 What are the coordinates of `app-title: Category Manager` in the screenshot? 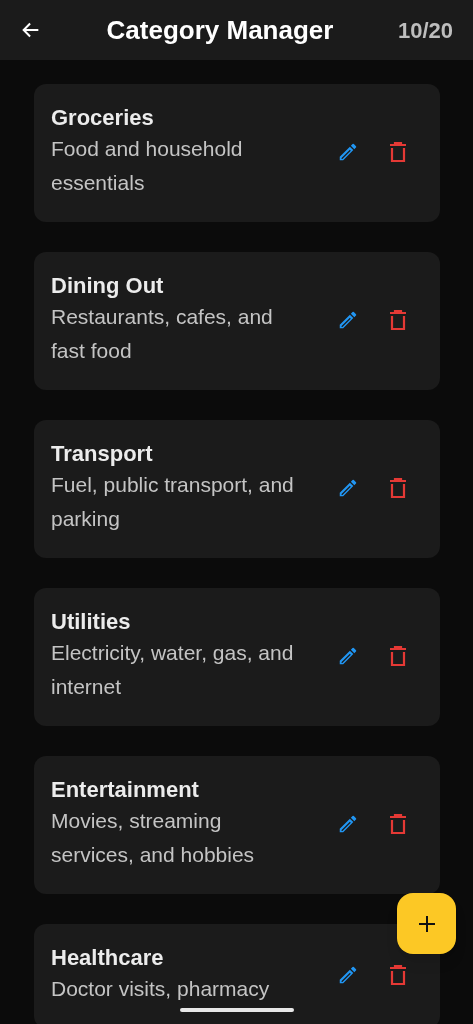 It's located at (220, 30).